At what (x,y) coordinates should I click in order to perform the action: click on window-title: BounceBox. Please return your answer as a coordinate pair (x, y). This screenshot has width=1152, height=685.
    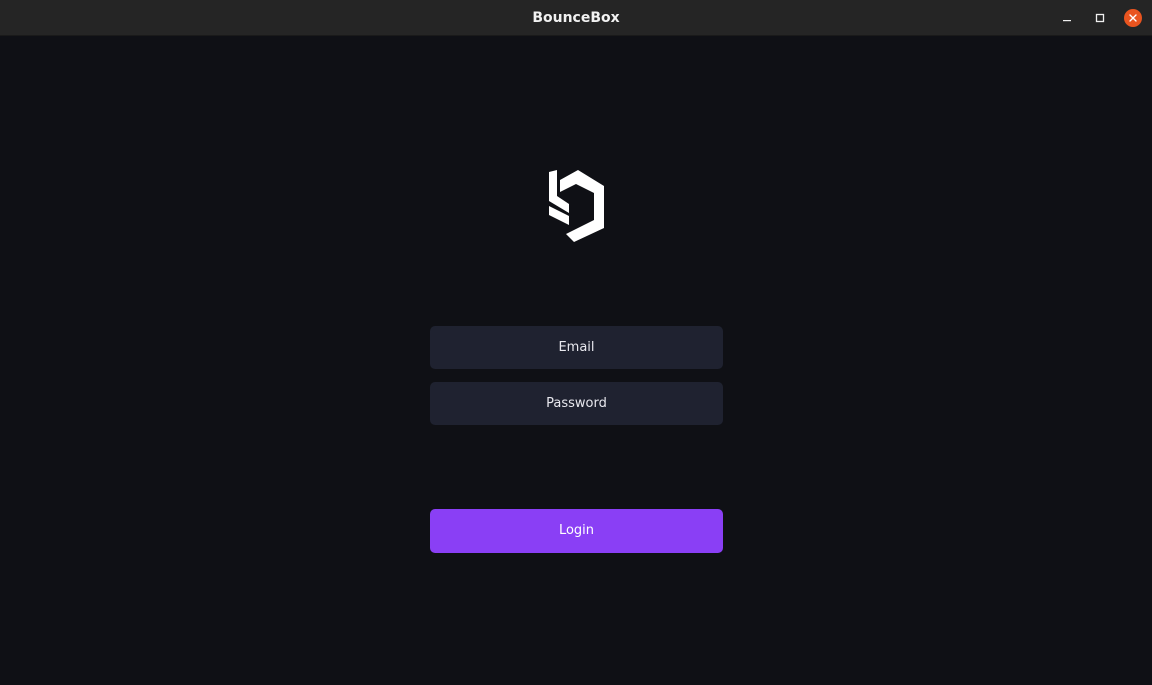
    Looking at the image, I should click on (576, 18).